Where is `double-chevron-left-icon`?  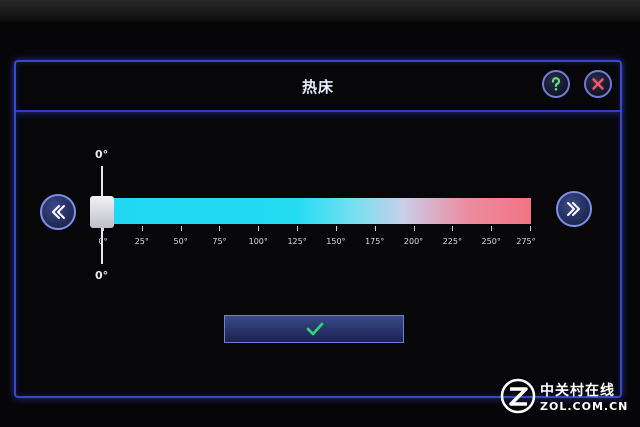
double-chevron-left-icon is located at coordinates (58, 212).